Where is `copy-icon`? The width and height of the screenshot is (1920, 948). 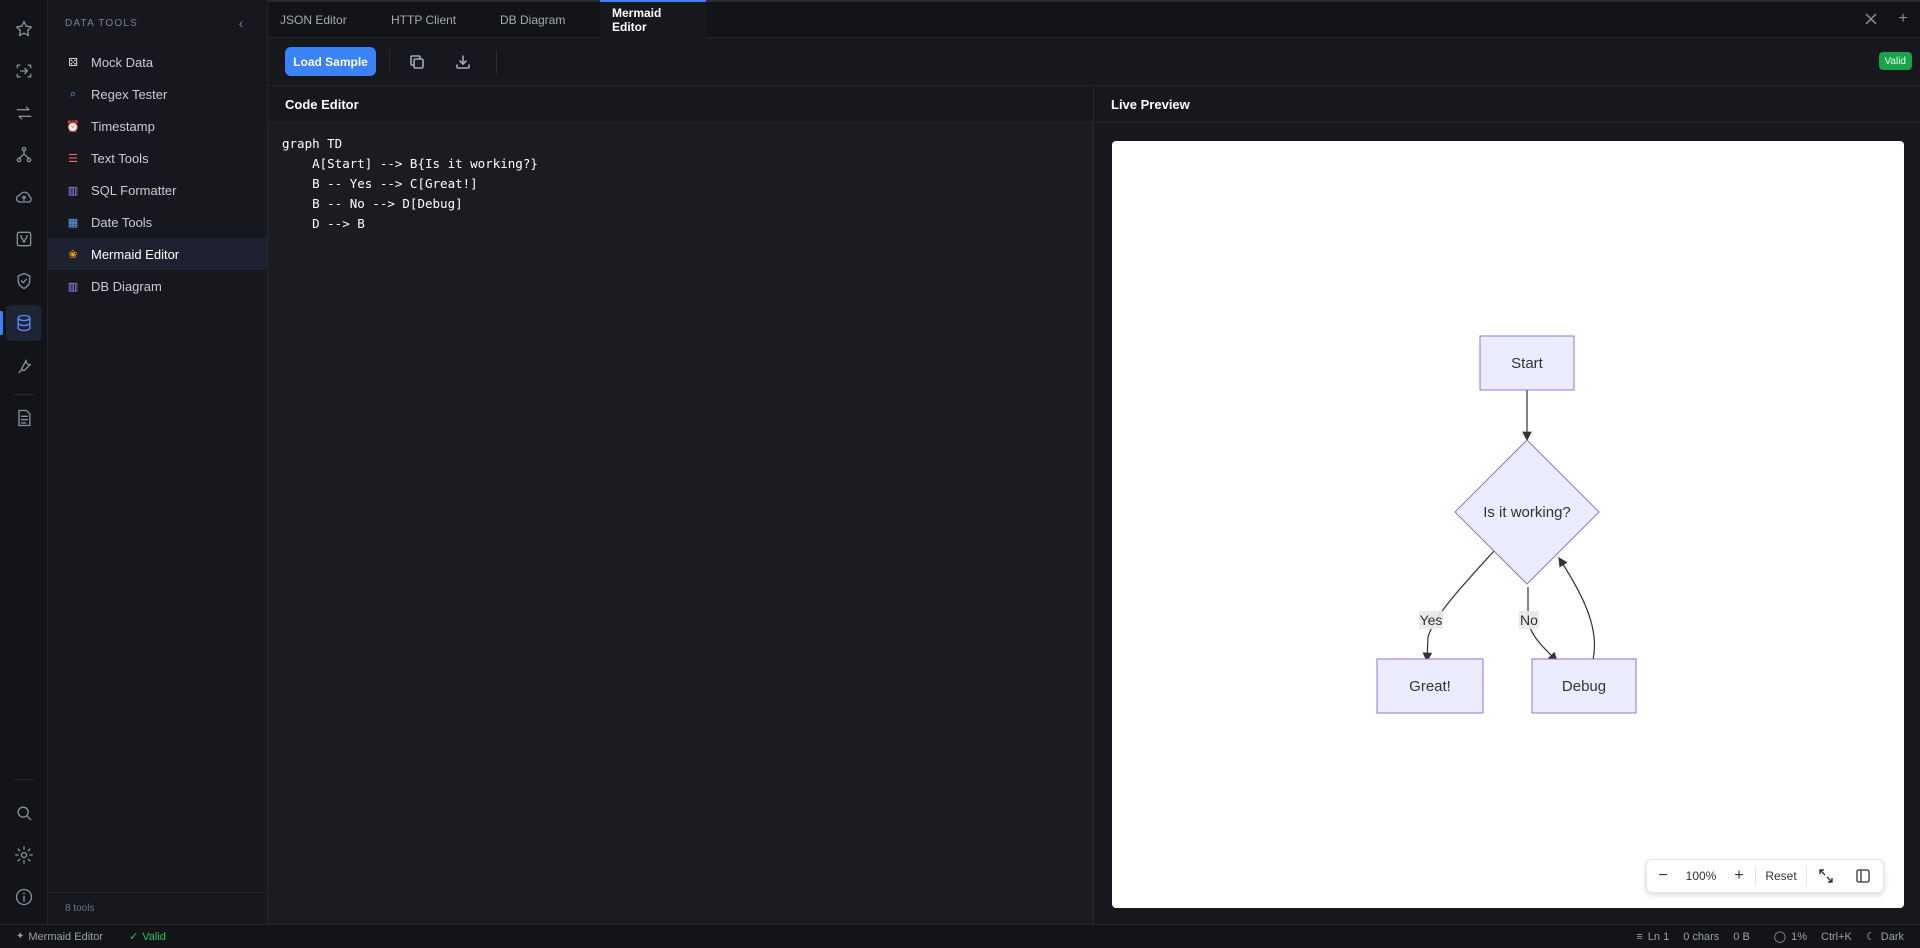
copy-icon is located at coordinates (417, 62).